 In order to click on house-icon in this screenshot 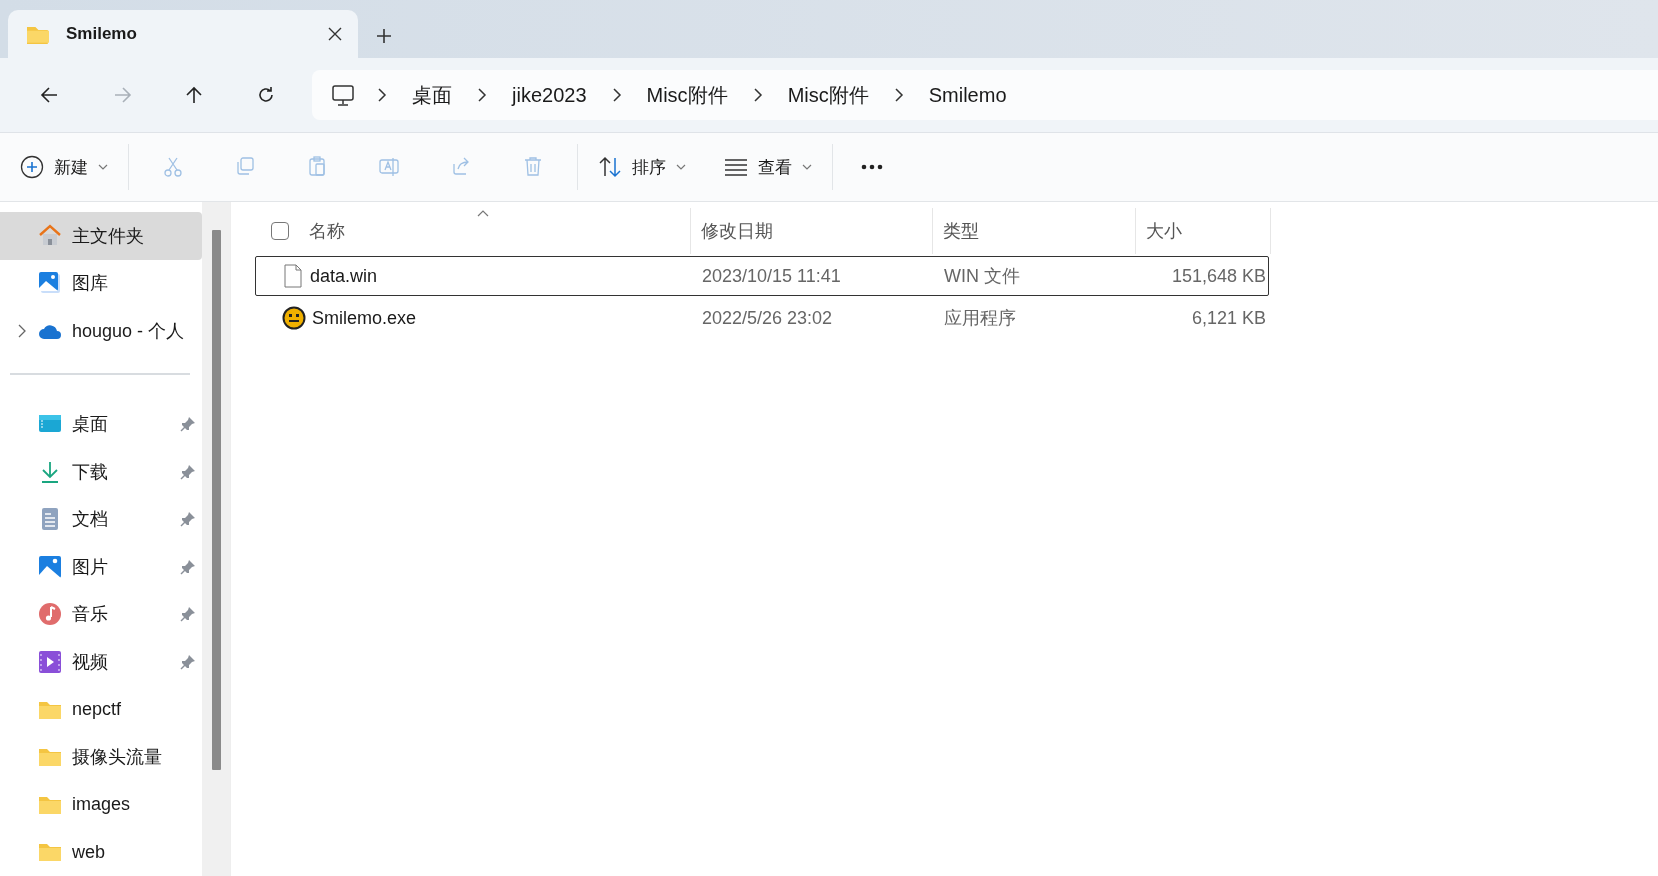, I will do `click(50, 235)`.